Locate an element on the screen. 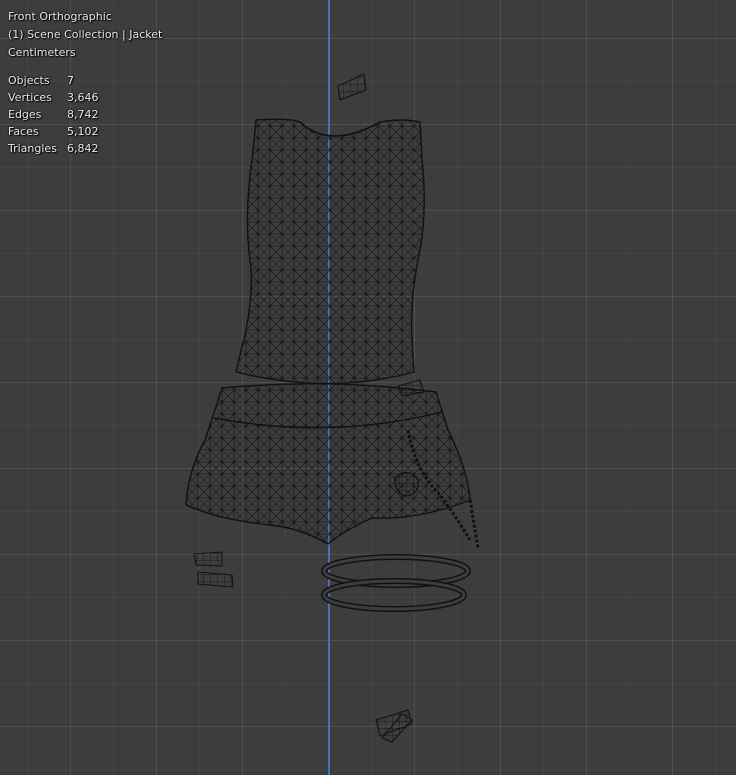  stat-row: Edges 8,742 is located at coordinates (85, 114).